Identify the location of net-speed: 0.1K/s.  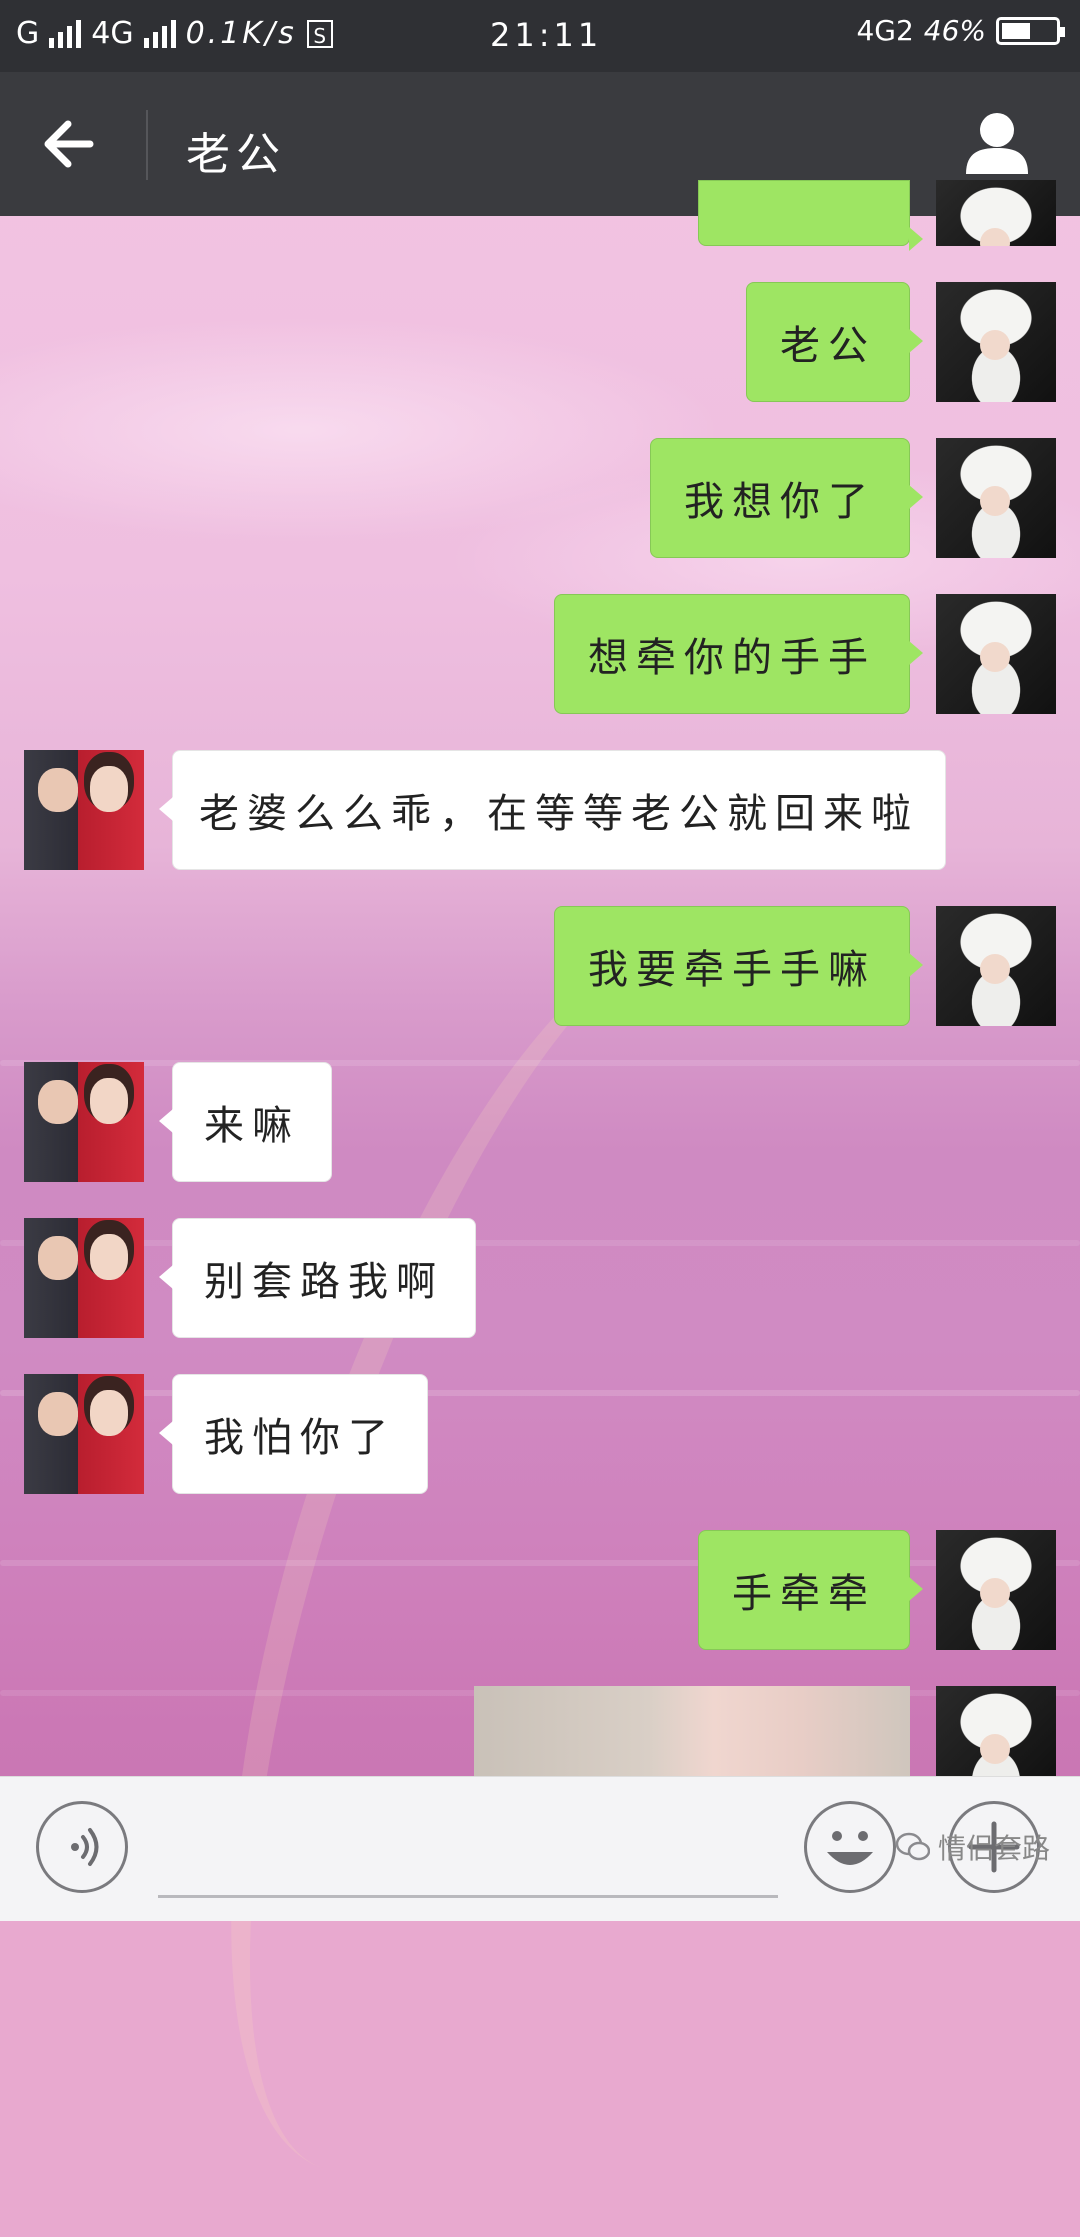
(241, 33).